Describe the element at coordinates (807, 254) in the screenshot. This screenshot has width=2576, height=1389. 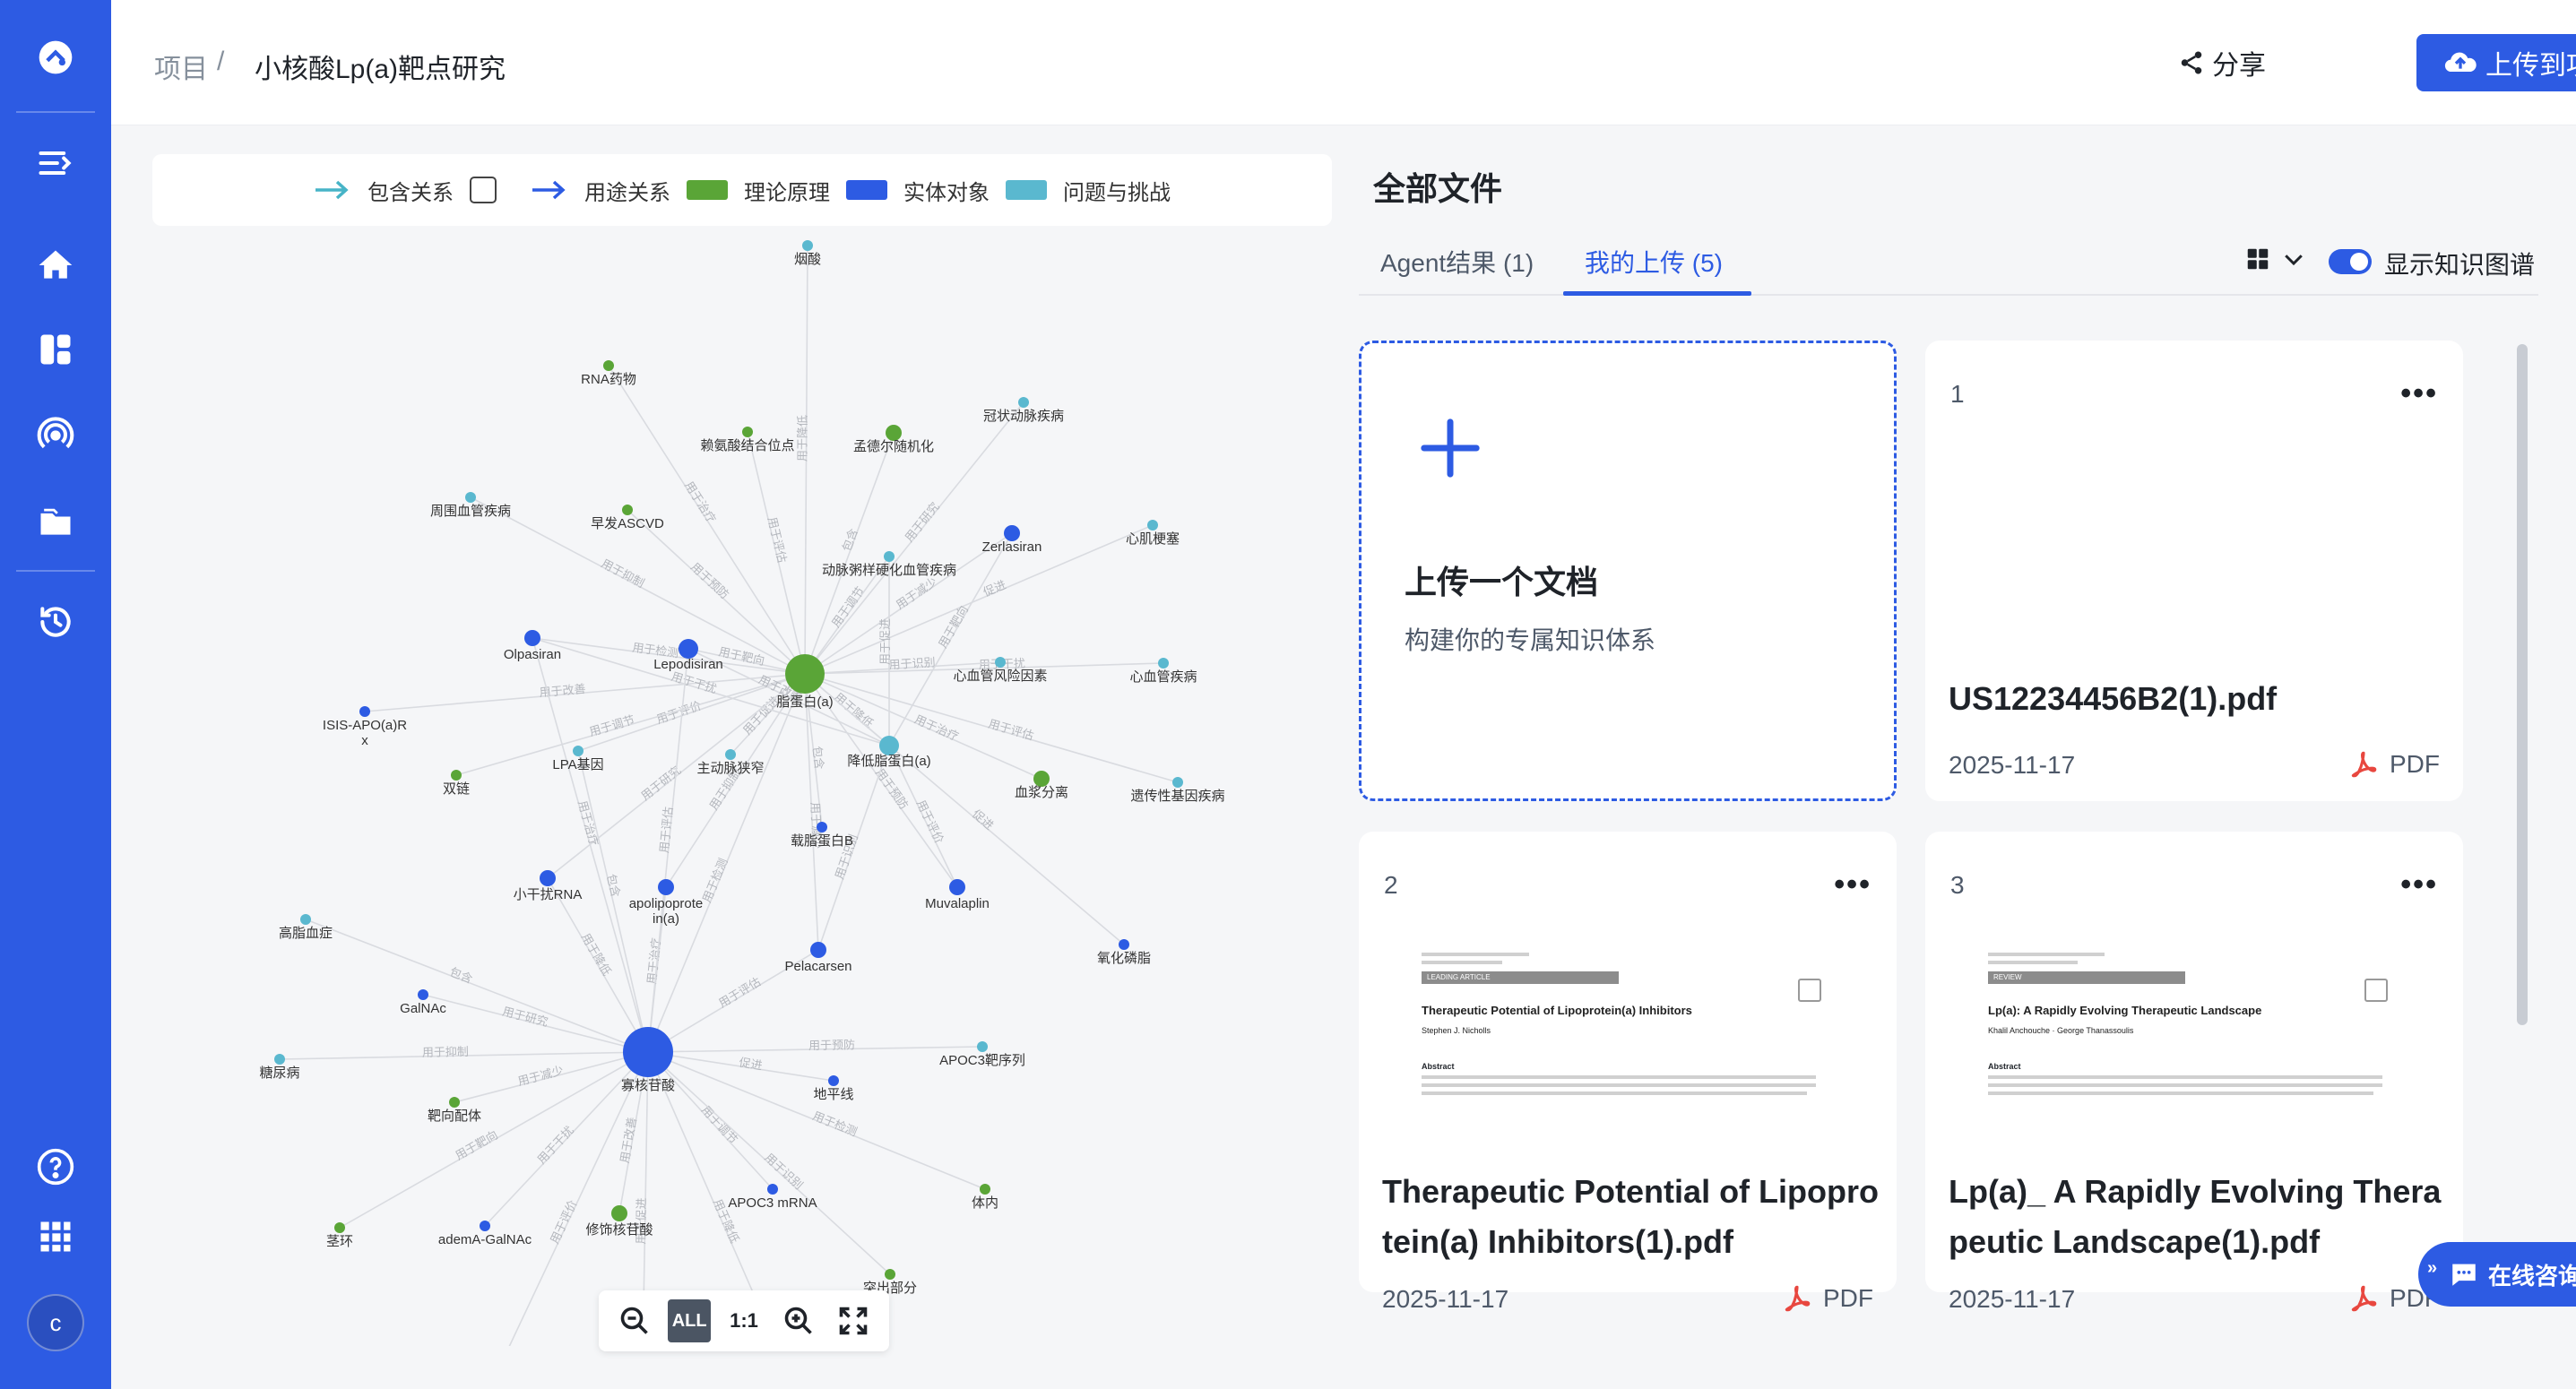
I see `graph-node: 烟酸` at that location.